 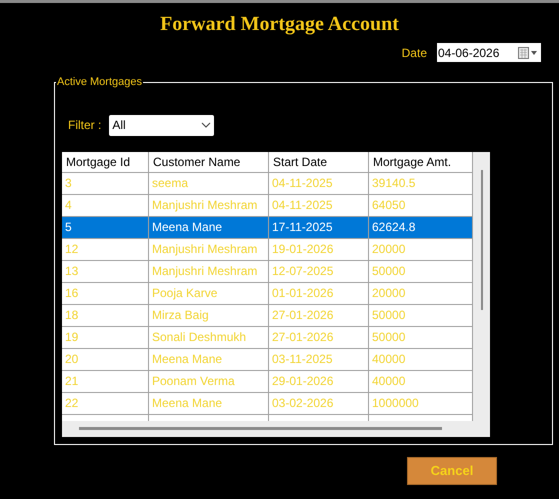 What do you see at coordinates (209, 162) in the screenshot?
I see `column-header: Customer Name` at bounding box center [209, 162].